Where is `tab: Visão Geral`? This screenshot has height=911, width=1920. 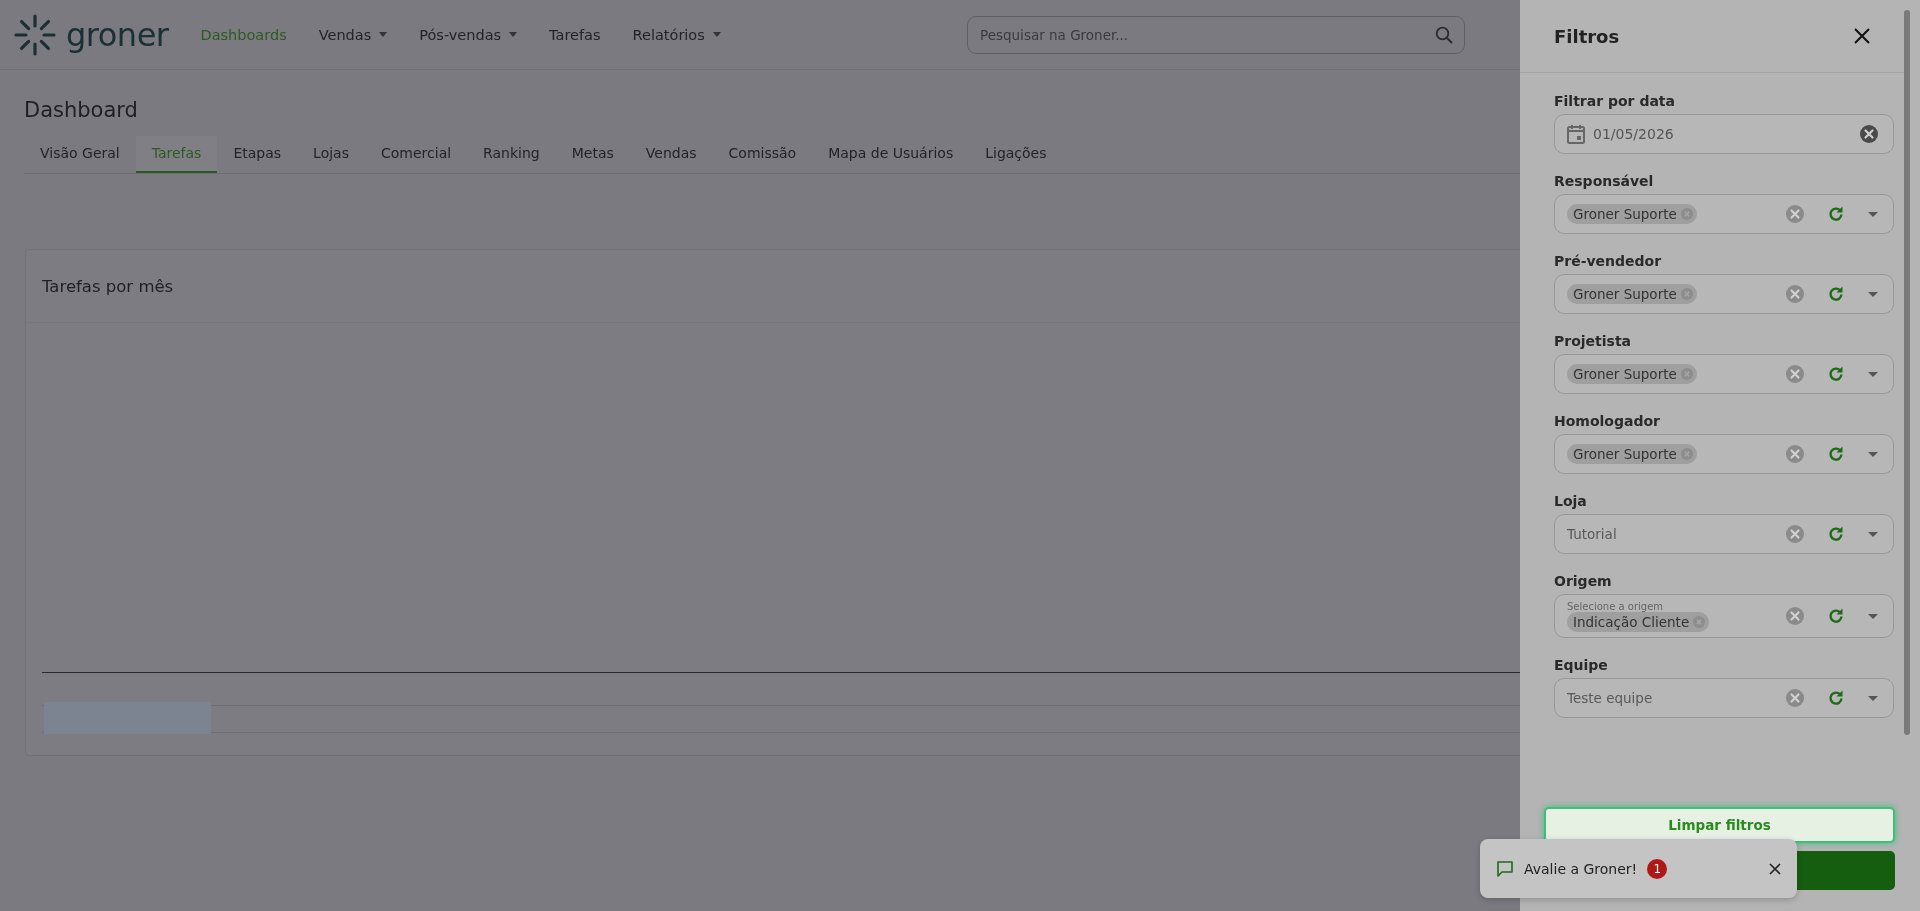
tab: Visão Geral is located at coordinates (80, 154).